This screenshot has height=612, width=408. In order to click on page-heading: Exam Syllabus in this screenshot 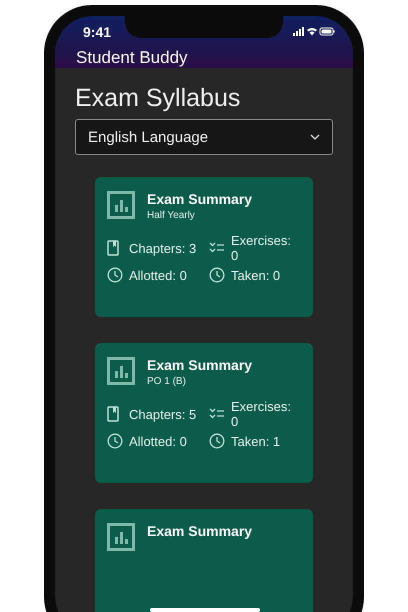, I will do `click(158, 98)`.